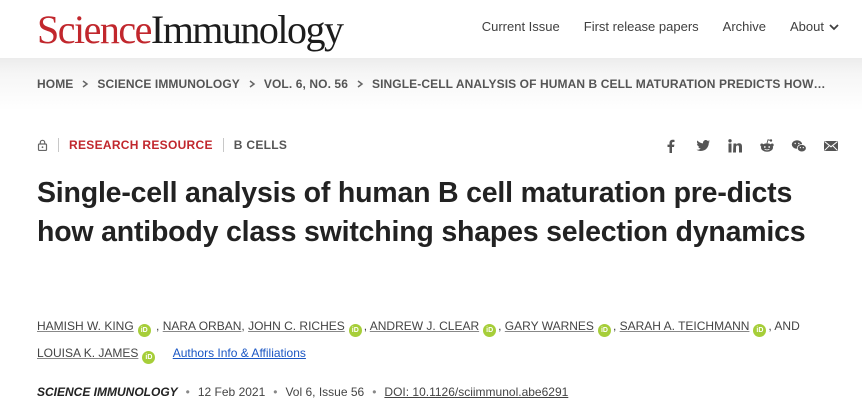  I want to click on article-subject-link: B CELLS, so click(260, 145).